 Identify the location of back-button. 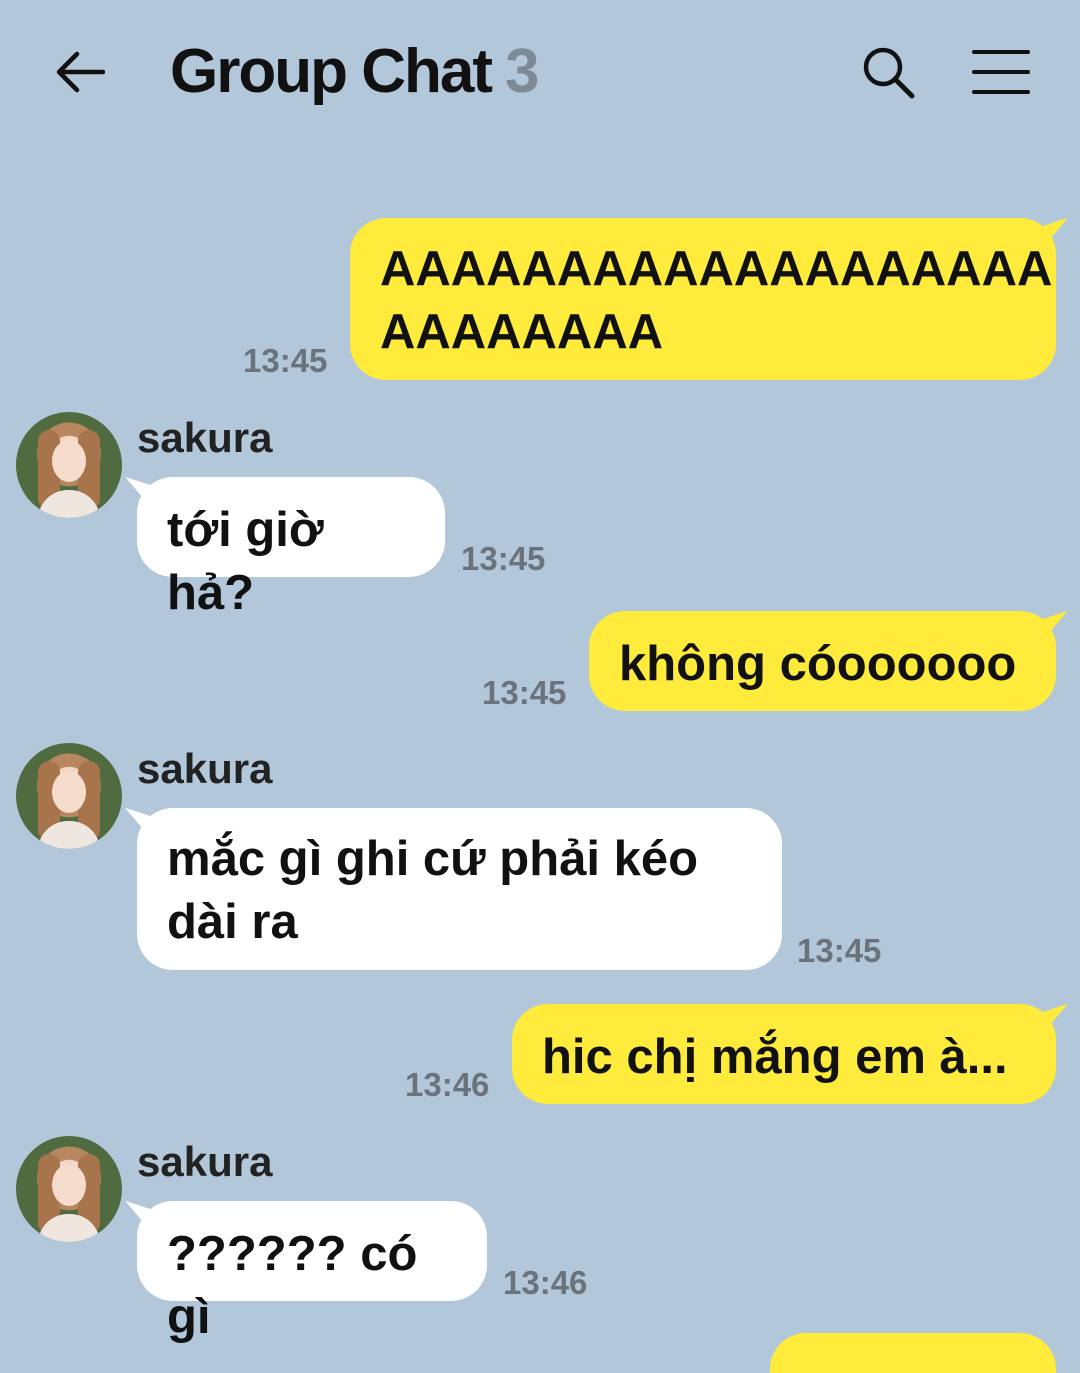
(80, 72).